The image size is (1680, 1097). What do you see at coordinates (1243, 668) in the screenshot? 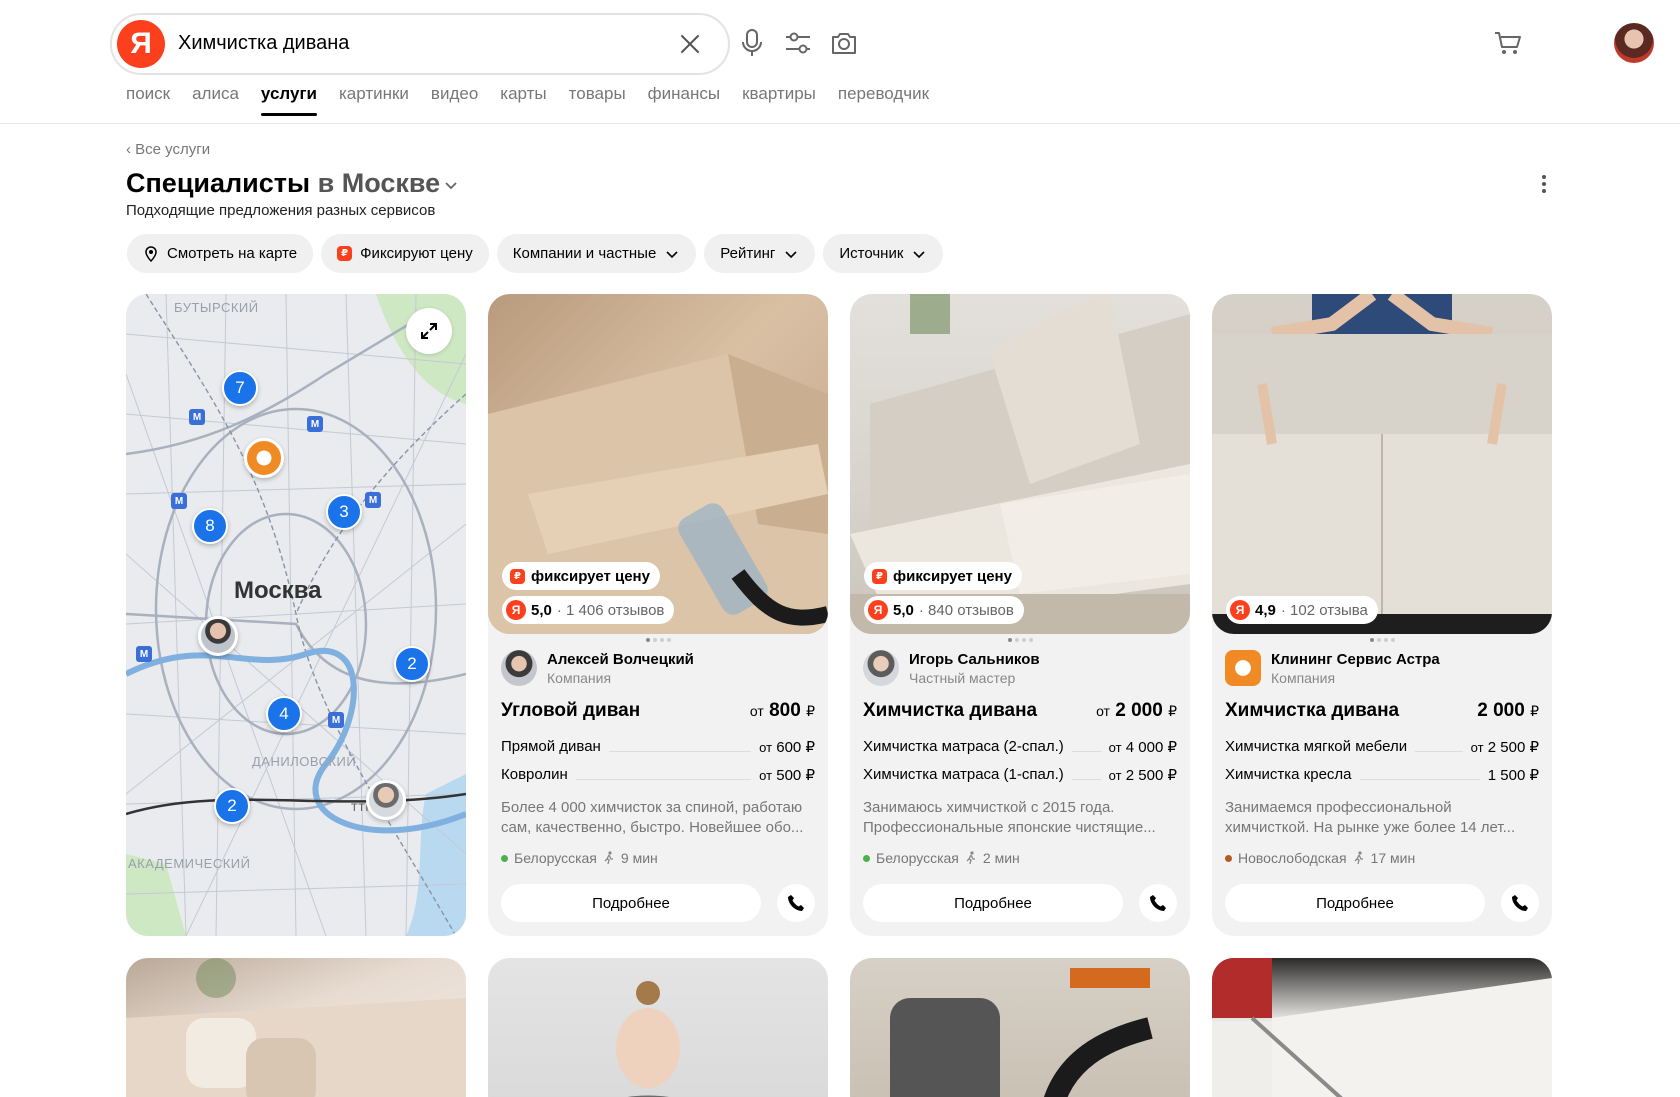
I see `company-logo` at bounding box center [1243, 668].